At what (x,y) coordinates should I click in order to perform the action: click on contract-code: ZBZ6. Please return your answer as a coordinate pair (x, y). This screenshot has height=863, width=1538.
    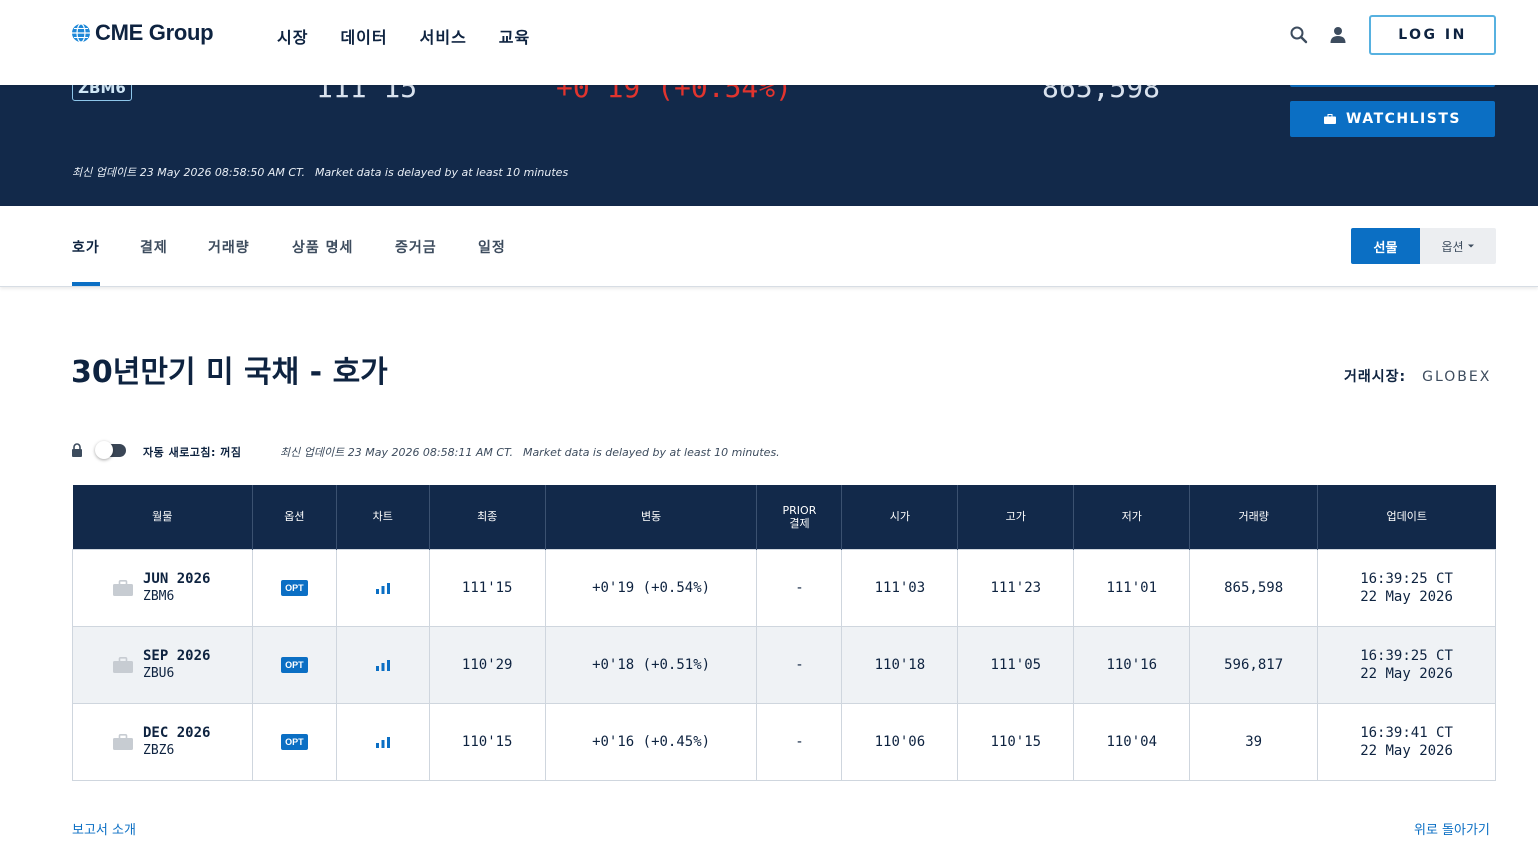
    Looking at the image, I should click on (159, 750).